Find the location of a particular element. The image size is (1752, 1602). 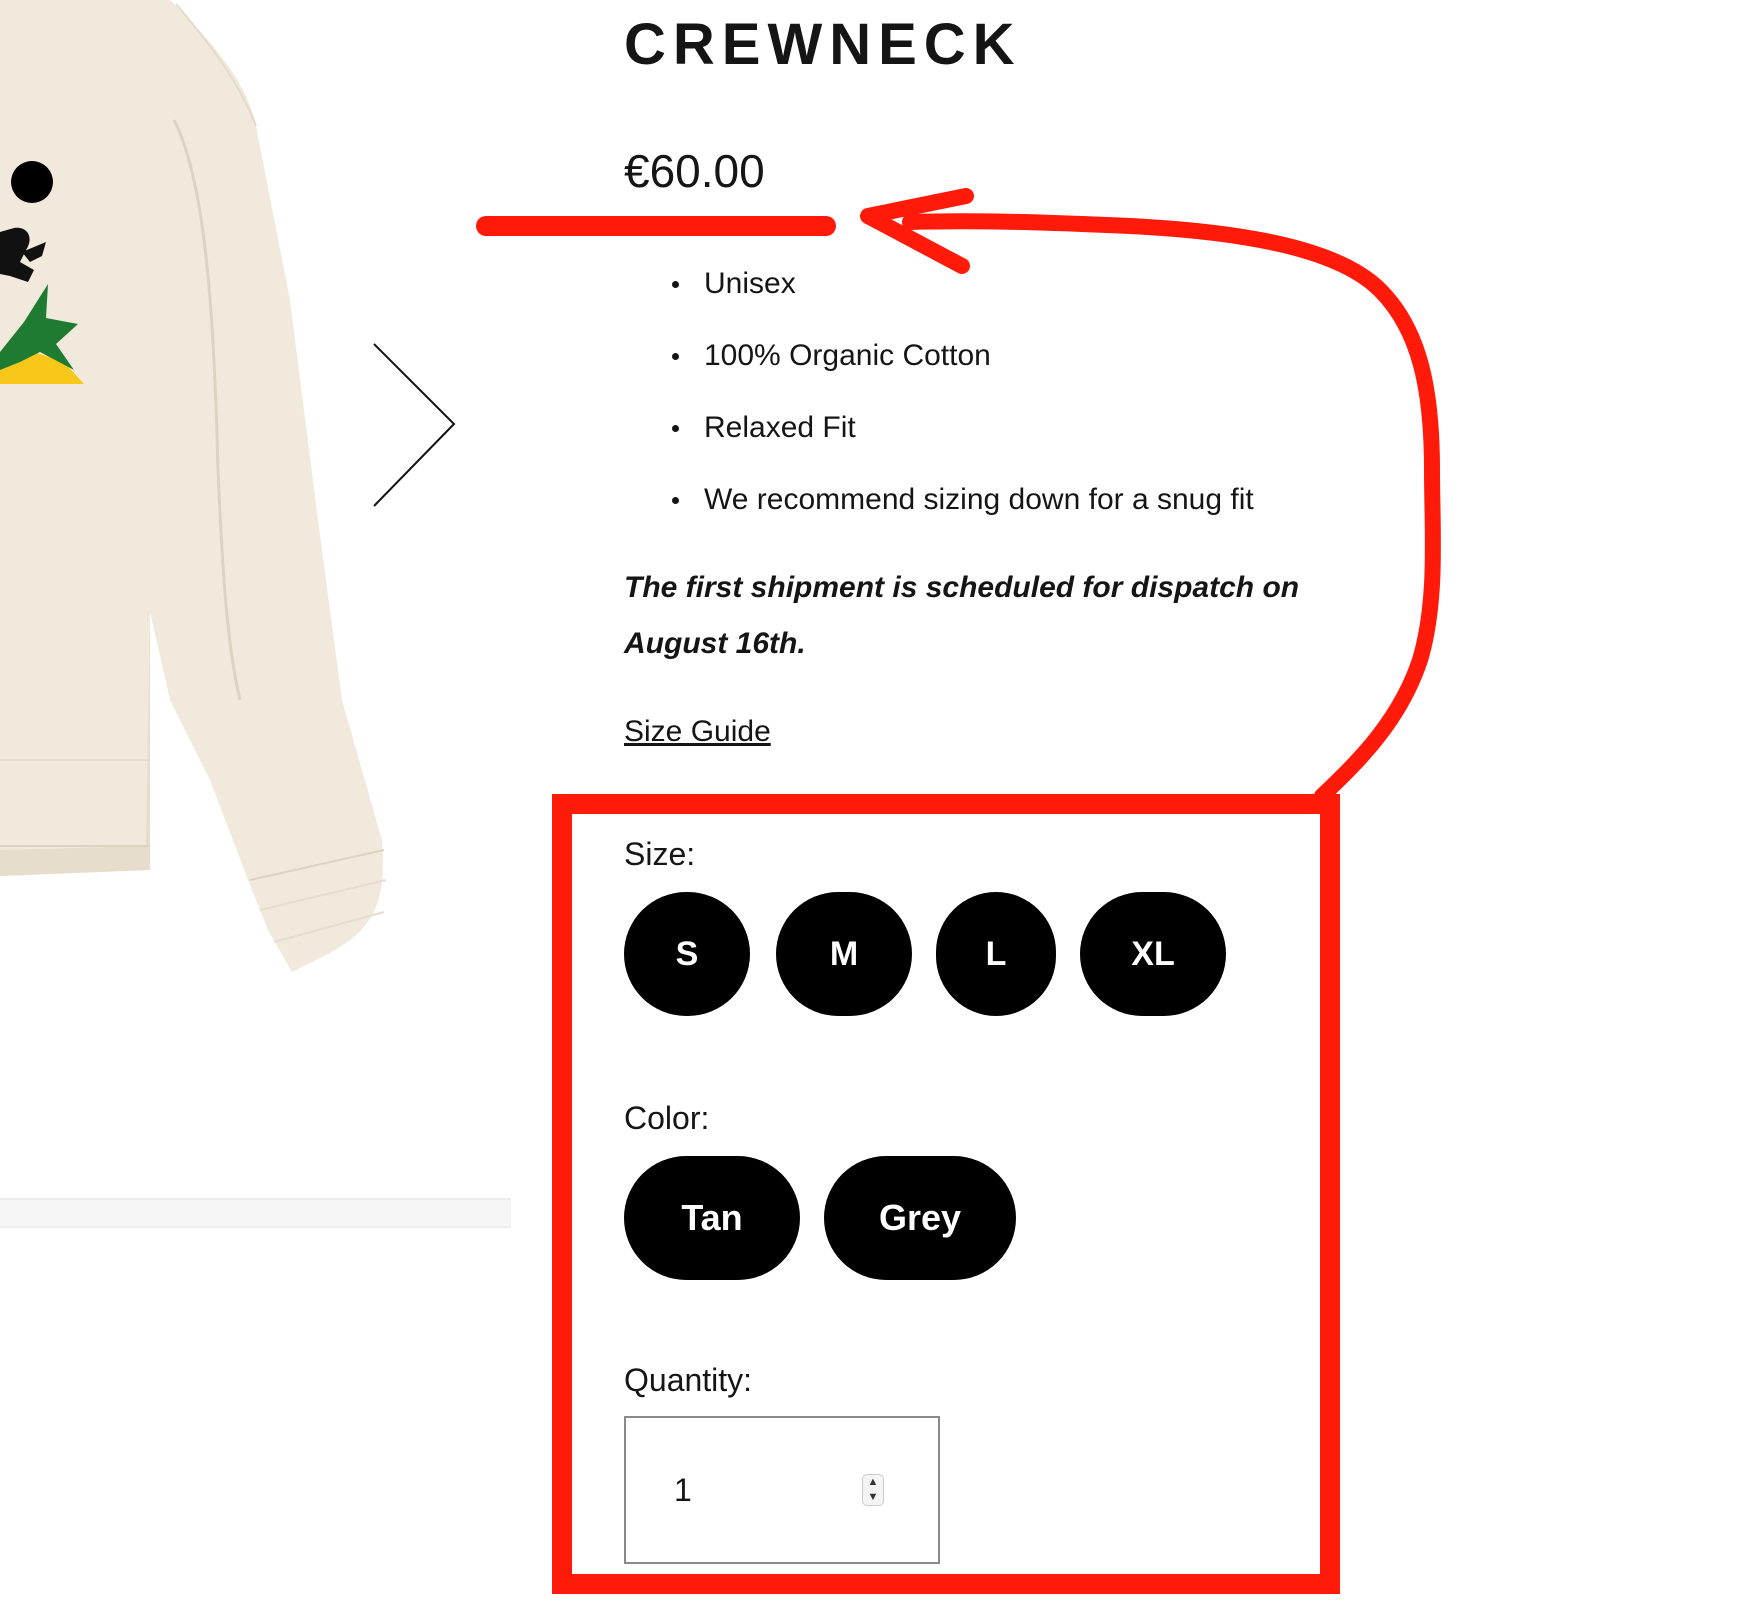

product-price: €60.00 is located at coordinates (694, 171).